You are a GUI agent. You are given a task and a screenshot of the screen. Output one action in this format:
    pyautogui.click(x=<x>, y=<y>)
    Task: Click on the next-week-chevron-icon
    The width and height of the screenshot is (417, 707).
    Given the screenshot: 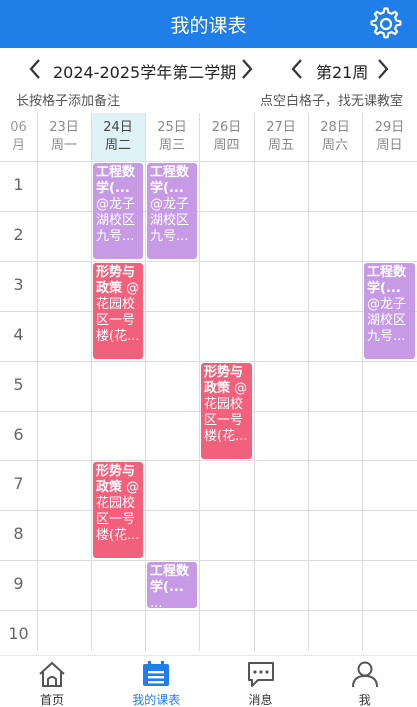 What is the action you would take?
    pyautogui.click(x=383, y=69)
    